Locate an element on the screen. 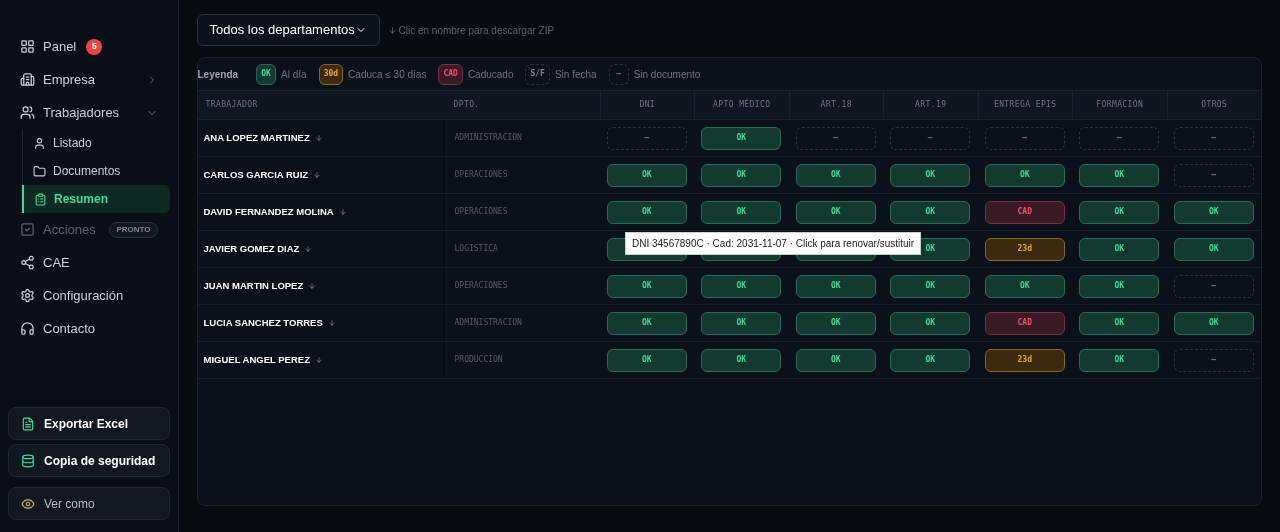 This screenshot has width=1280, height=532. legend-label: Al día is located at coordinates (294, 74).